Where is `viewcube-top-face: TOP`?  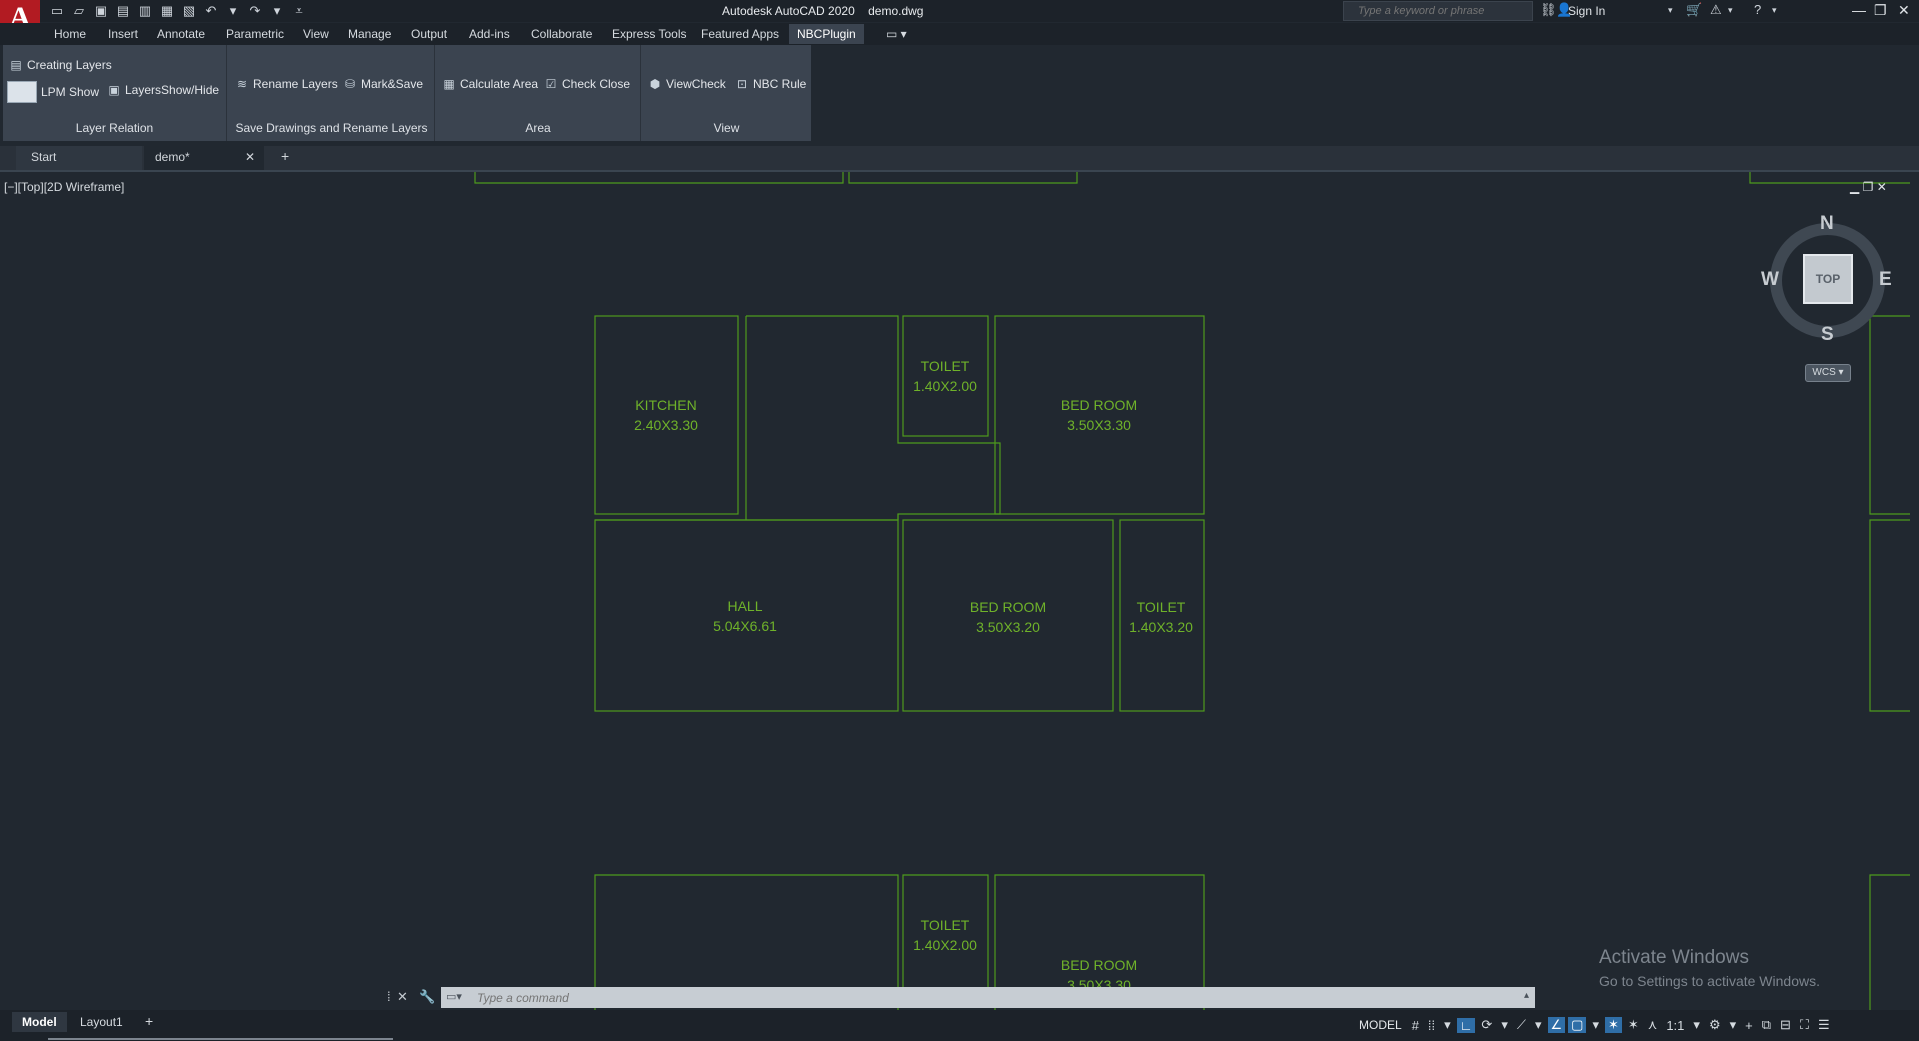
viewcube-top-face: TOP is located at coordinates (1828, 279).